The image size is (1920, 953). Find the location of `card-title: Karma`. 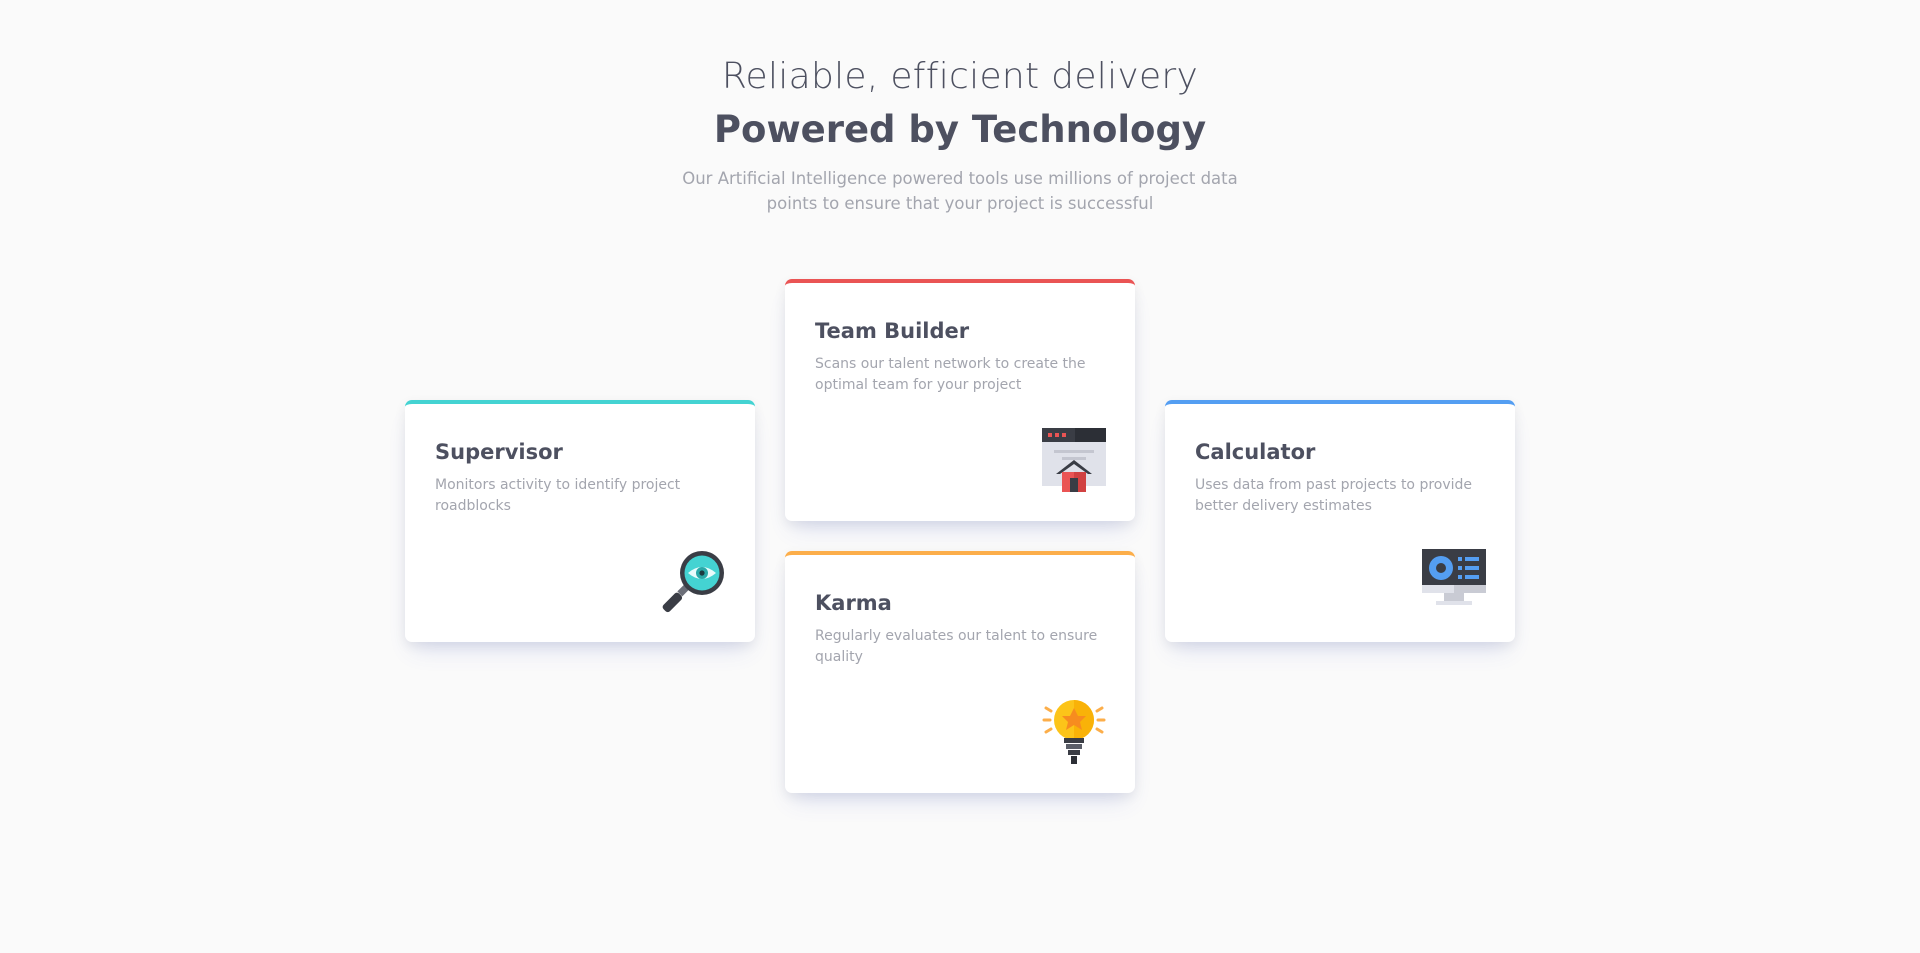

card-title: Karma is located at coordinates (853, 603).